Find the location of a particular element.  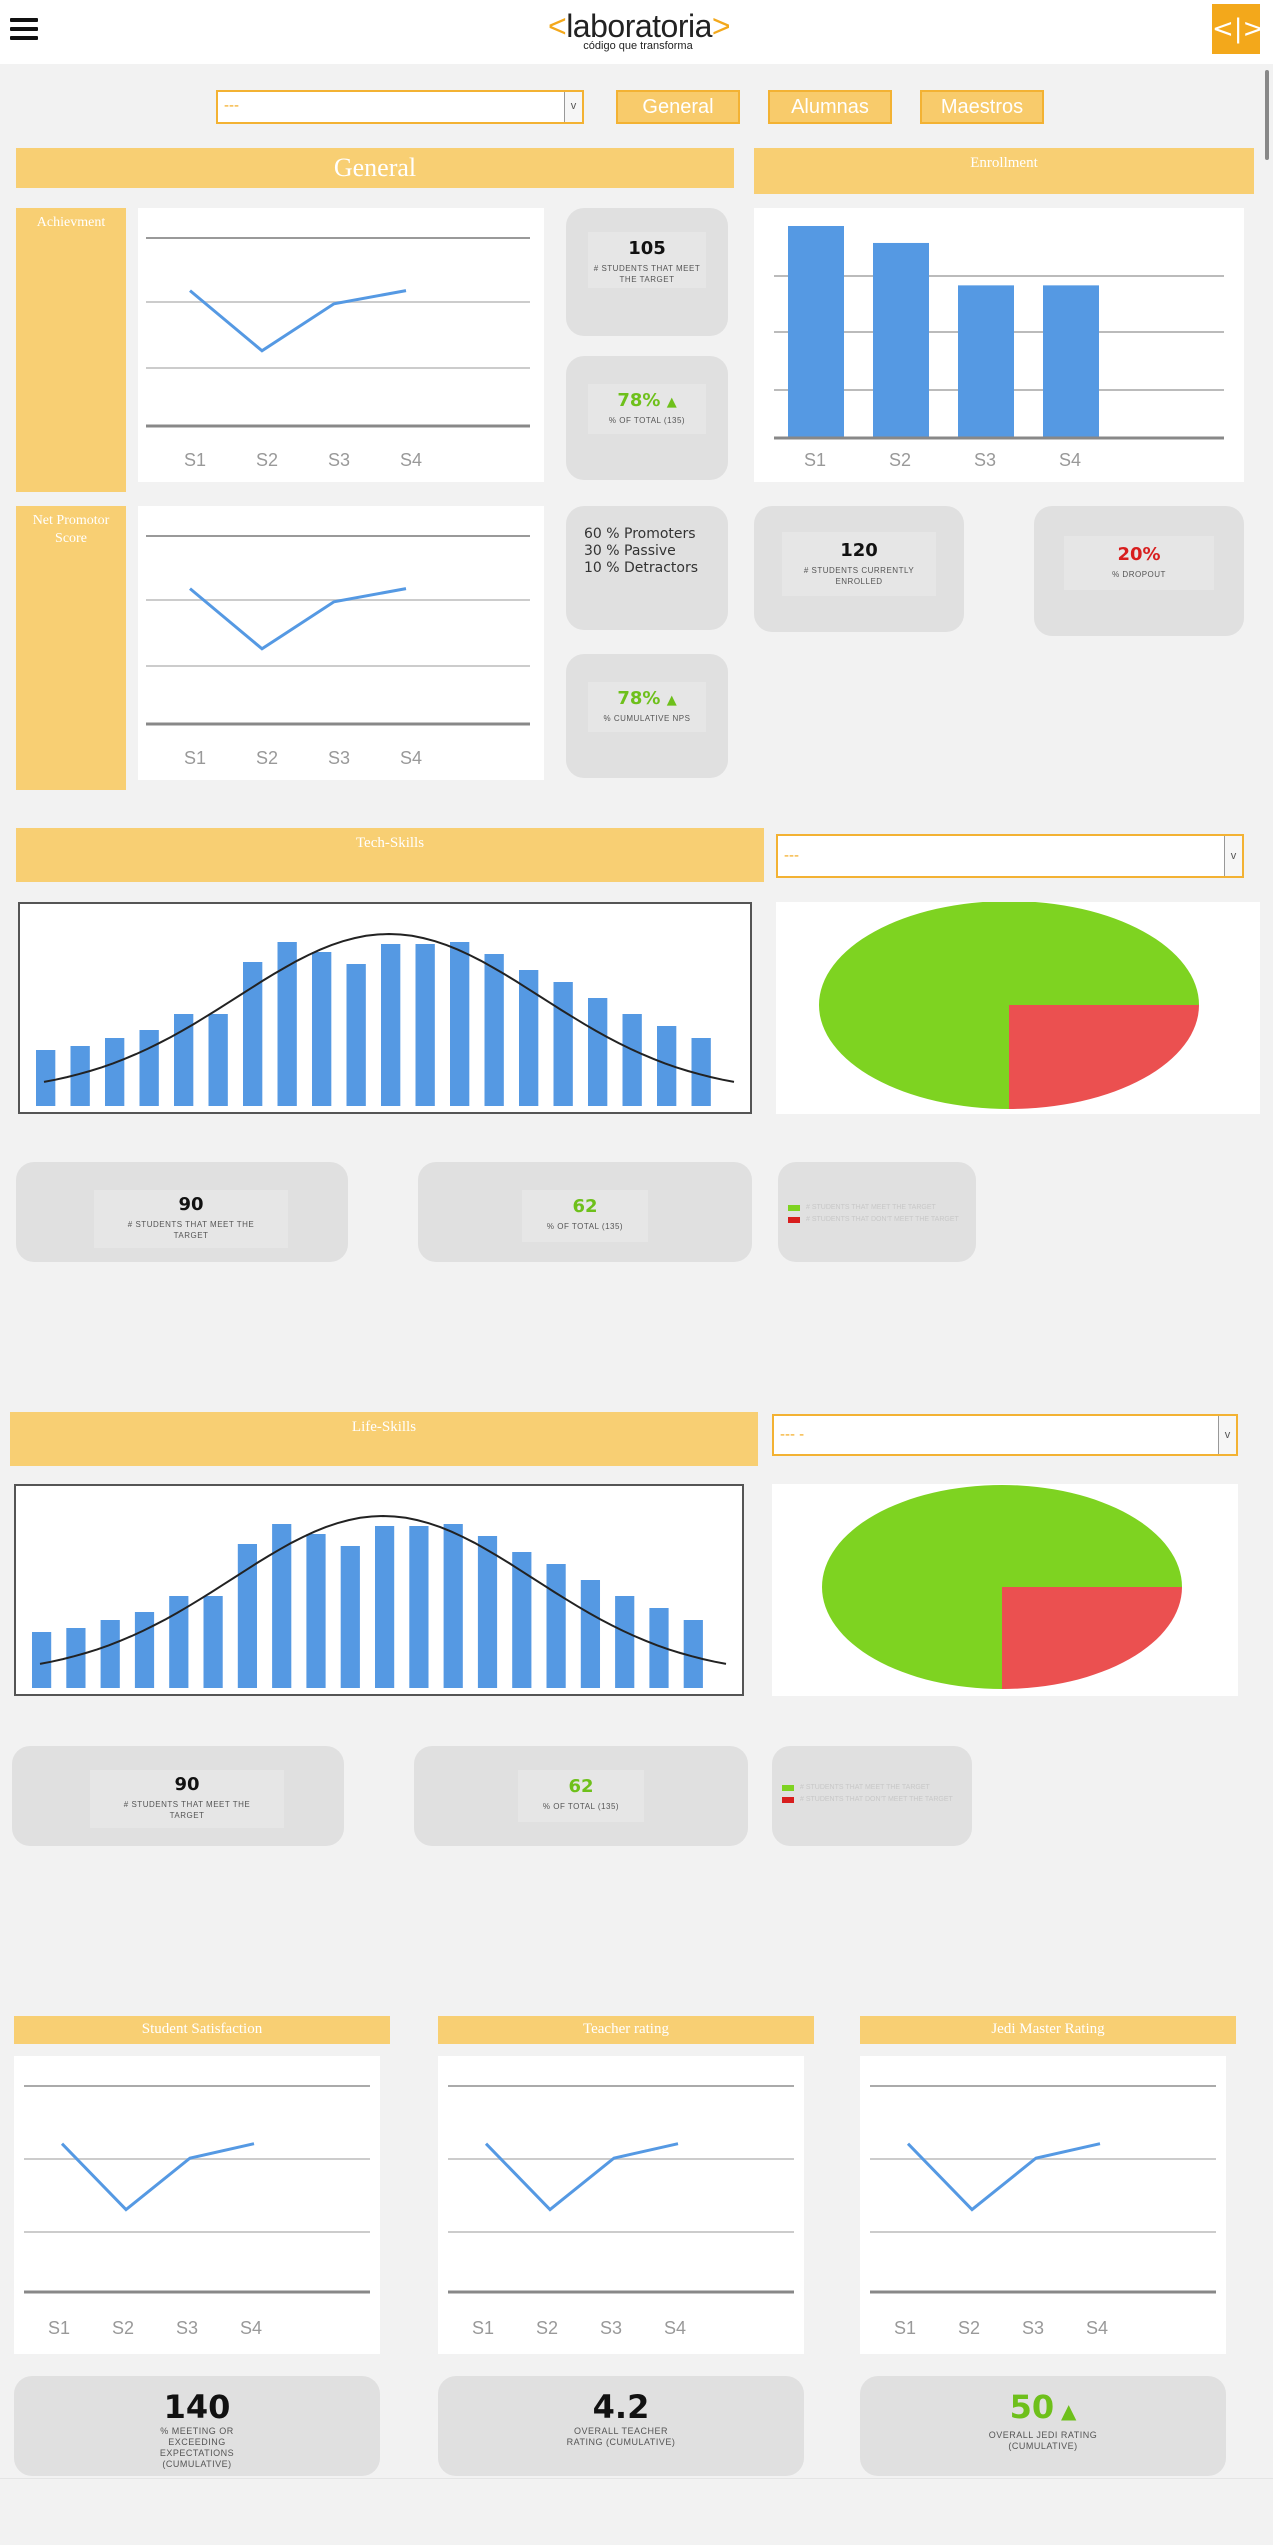

life-pie-chart is located at coordinates (1005, 1590).